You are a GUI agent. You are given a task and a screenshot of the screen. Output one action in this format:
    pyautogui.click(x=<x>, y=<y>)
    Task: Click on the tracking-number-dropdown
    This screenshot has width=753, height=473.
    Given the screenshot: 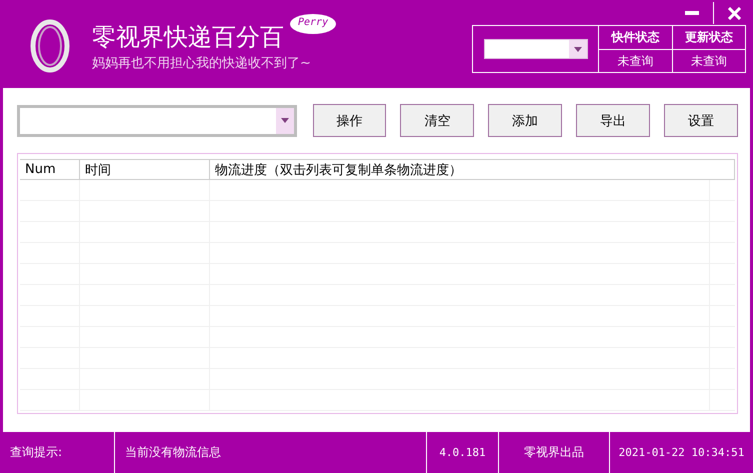 What is the action you would take?
    pyautogui.click(x=157, y=120)
    